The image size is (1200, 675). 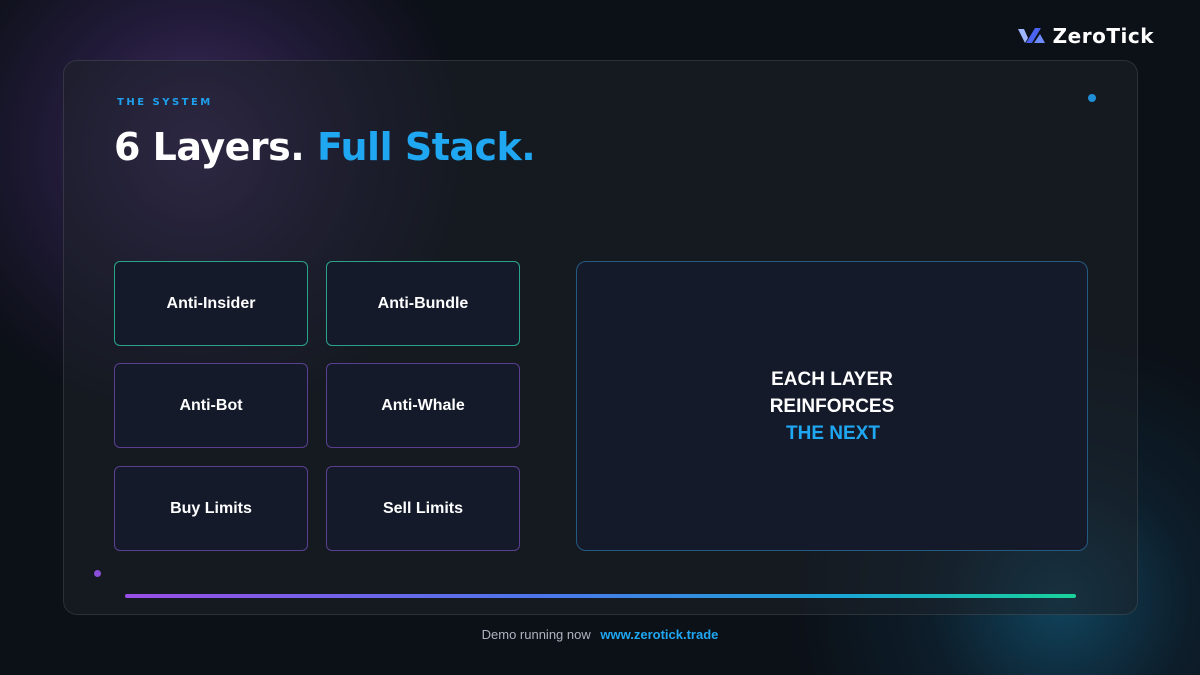 I want to click on layer-card-anti-insider: Anti-Insider, so click(x=211, y=303).